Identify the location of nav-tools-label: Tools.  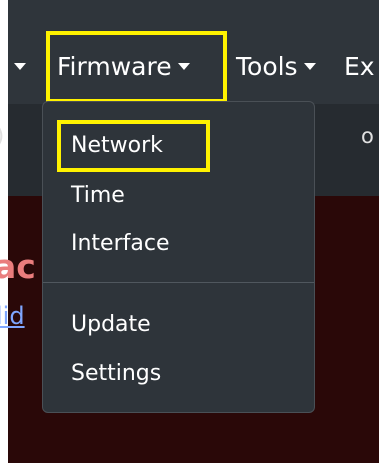
(267, 66).